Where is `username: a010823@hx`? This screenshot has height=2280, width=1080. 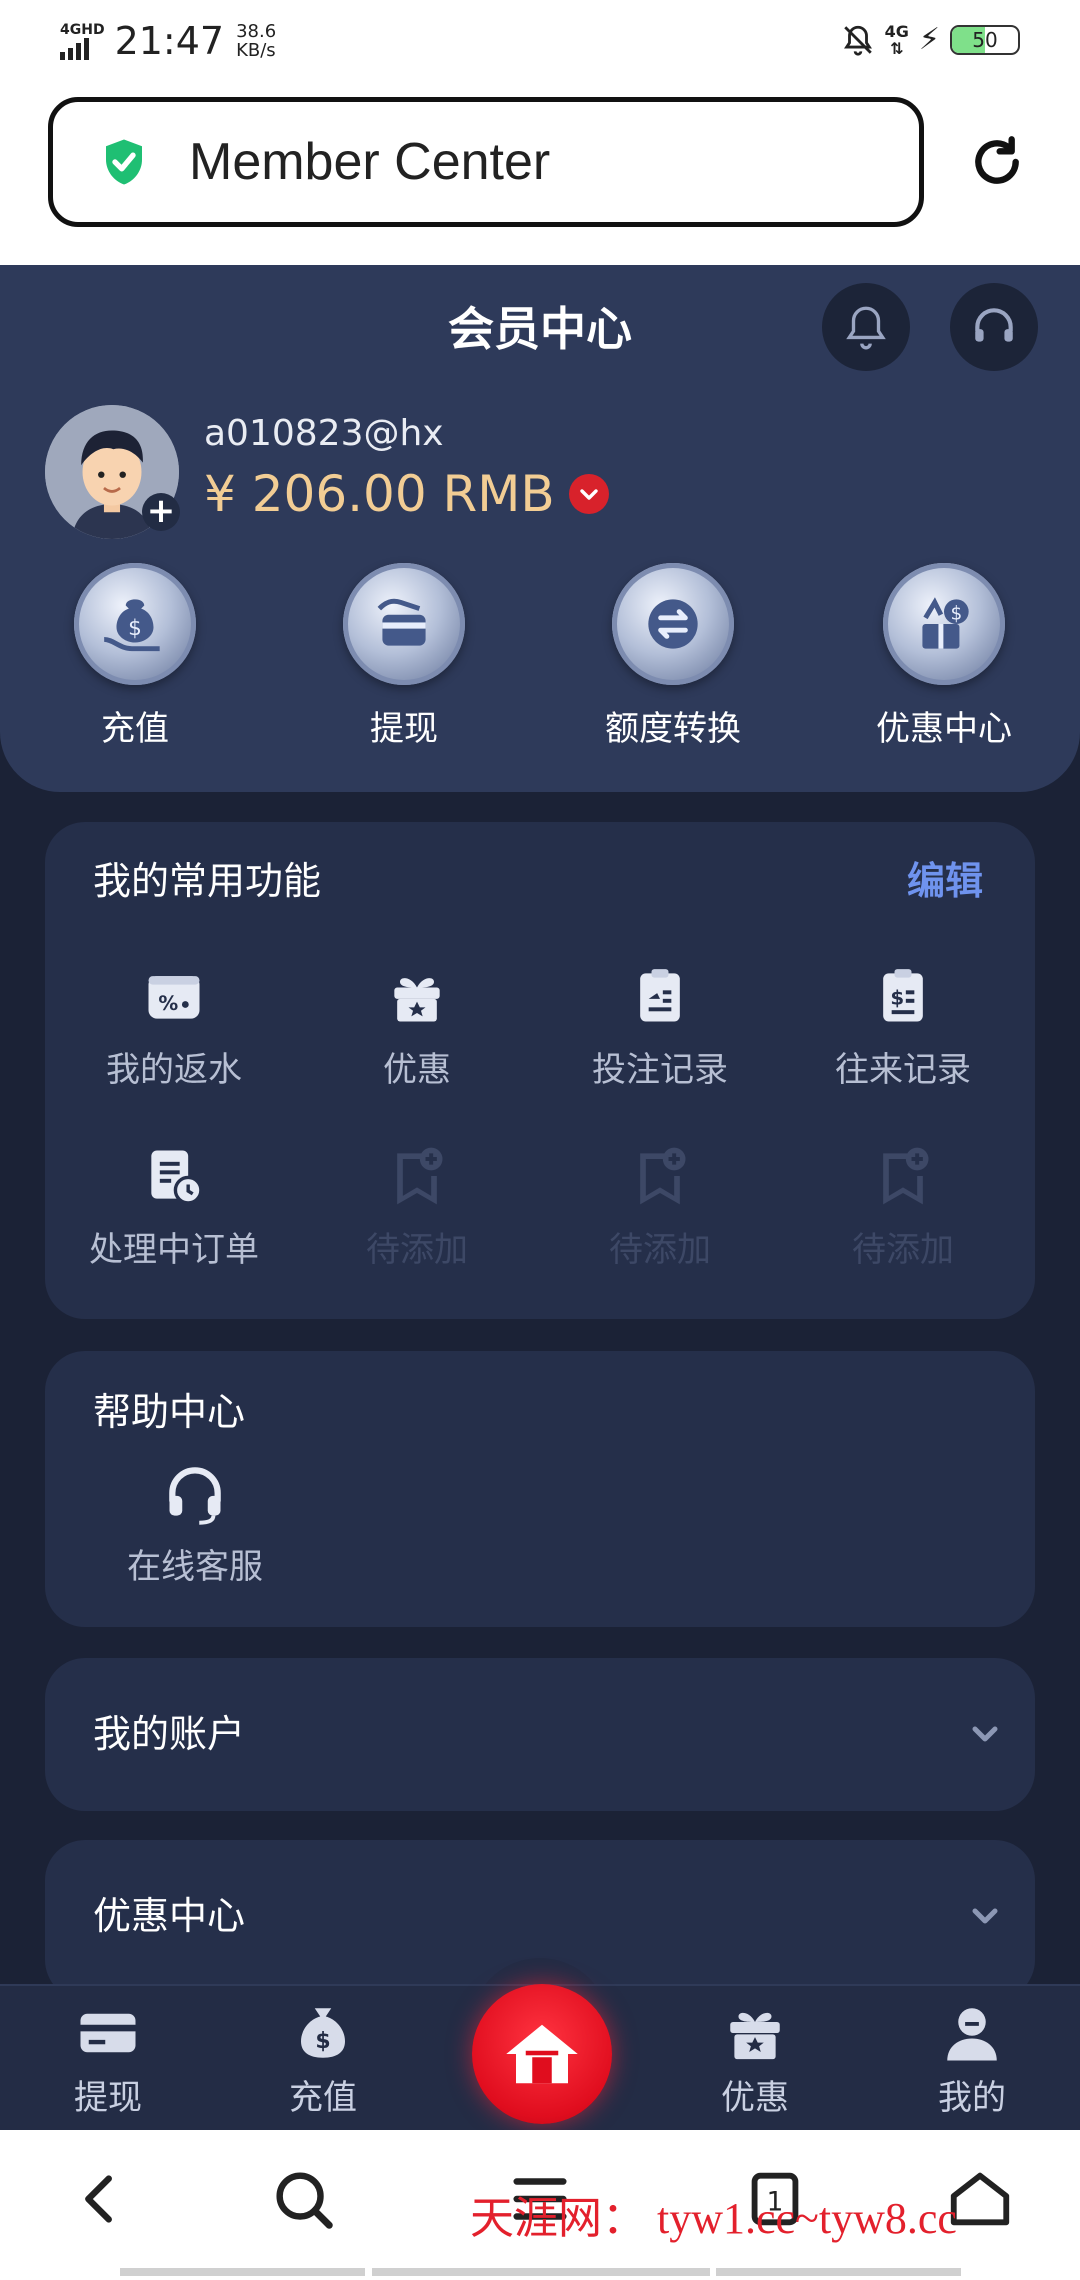
username: a010823@hx is located at coordinates (324, 433).